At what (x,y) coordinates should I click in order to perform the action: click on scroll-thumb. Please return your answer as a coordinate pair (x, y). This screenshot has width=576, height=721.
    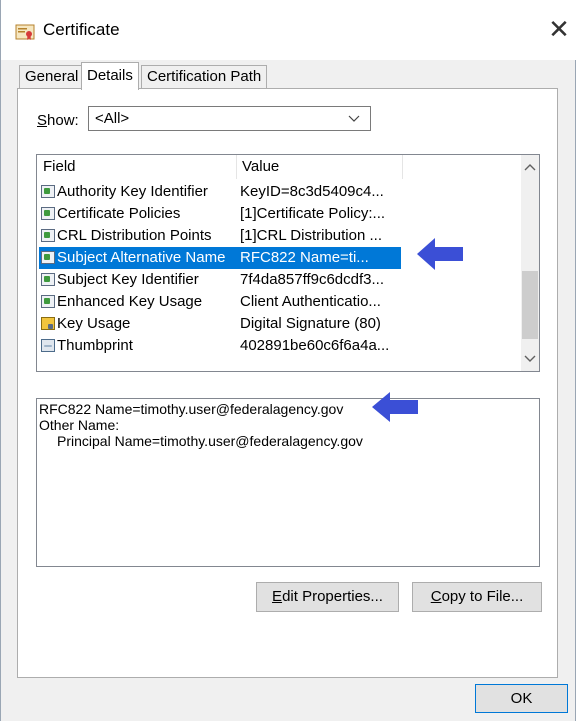
    Looking at the image, I should click on (530, 305).